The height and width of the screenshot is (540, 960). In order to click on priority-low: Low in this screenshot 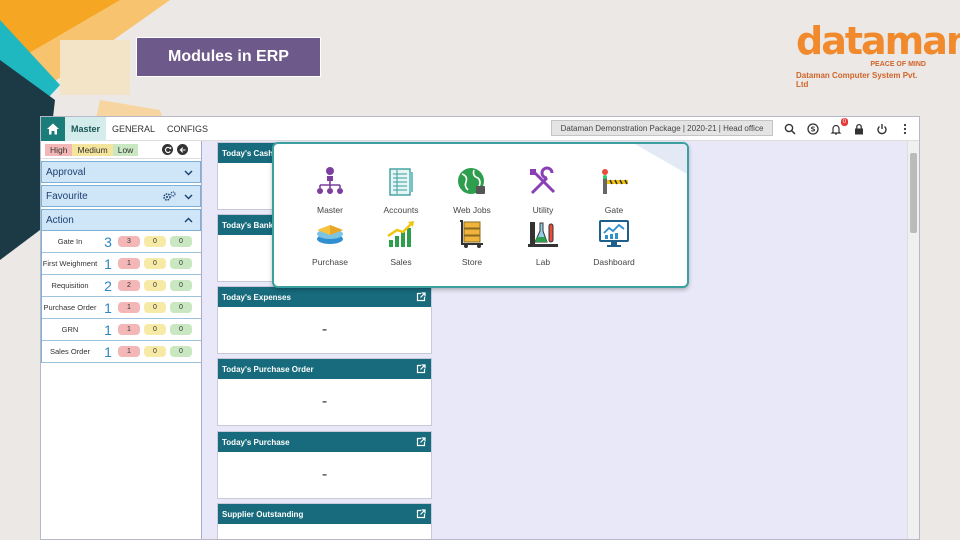, I will do `click(125, 149)`.